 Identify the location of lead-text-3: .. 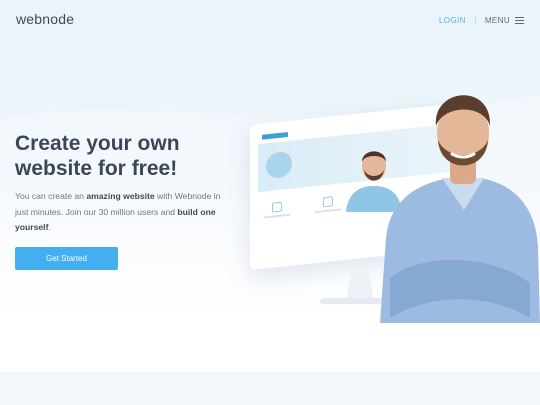
(49, 227).